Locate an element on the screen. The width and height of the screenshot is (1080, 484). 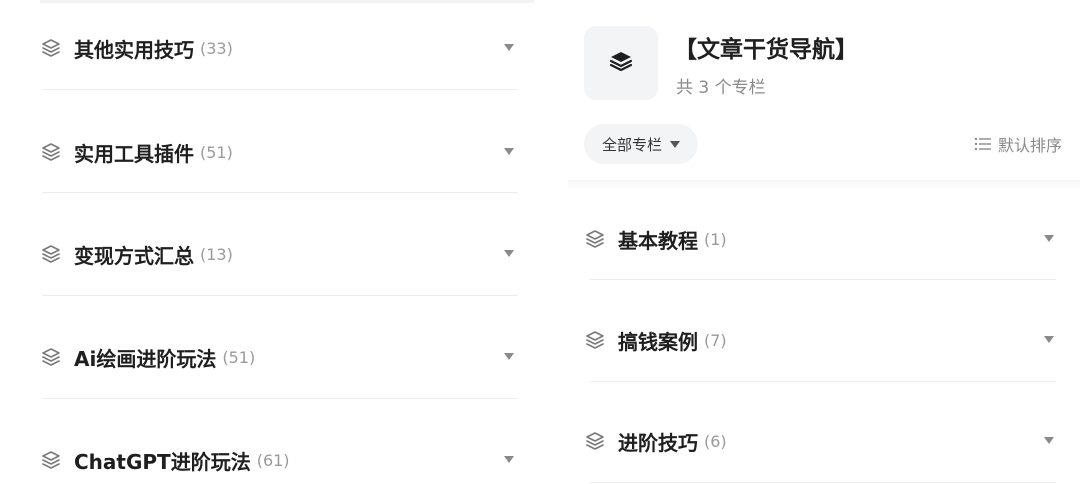
column-row-advanced-tips: 进阶技巧 (6) is located at coordinates (821, 441).